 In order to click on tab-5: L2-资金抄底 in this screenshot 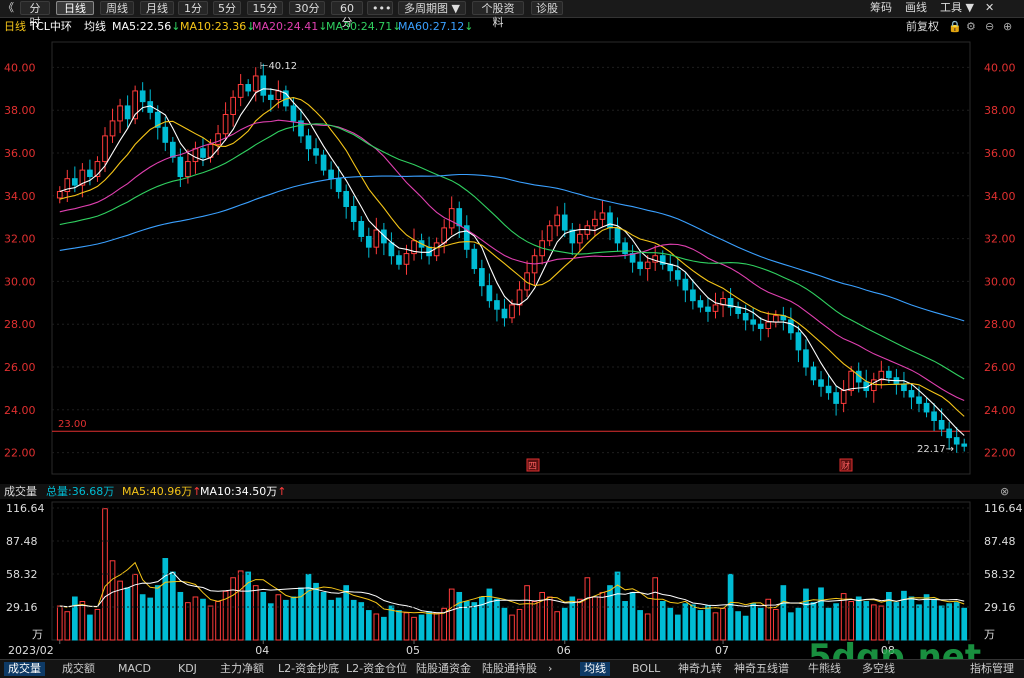, I will do `click(308, 669)`.